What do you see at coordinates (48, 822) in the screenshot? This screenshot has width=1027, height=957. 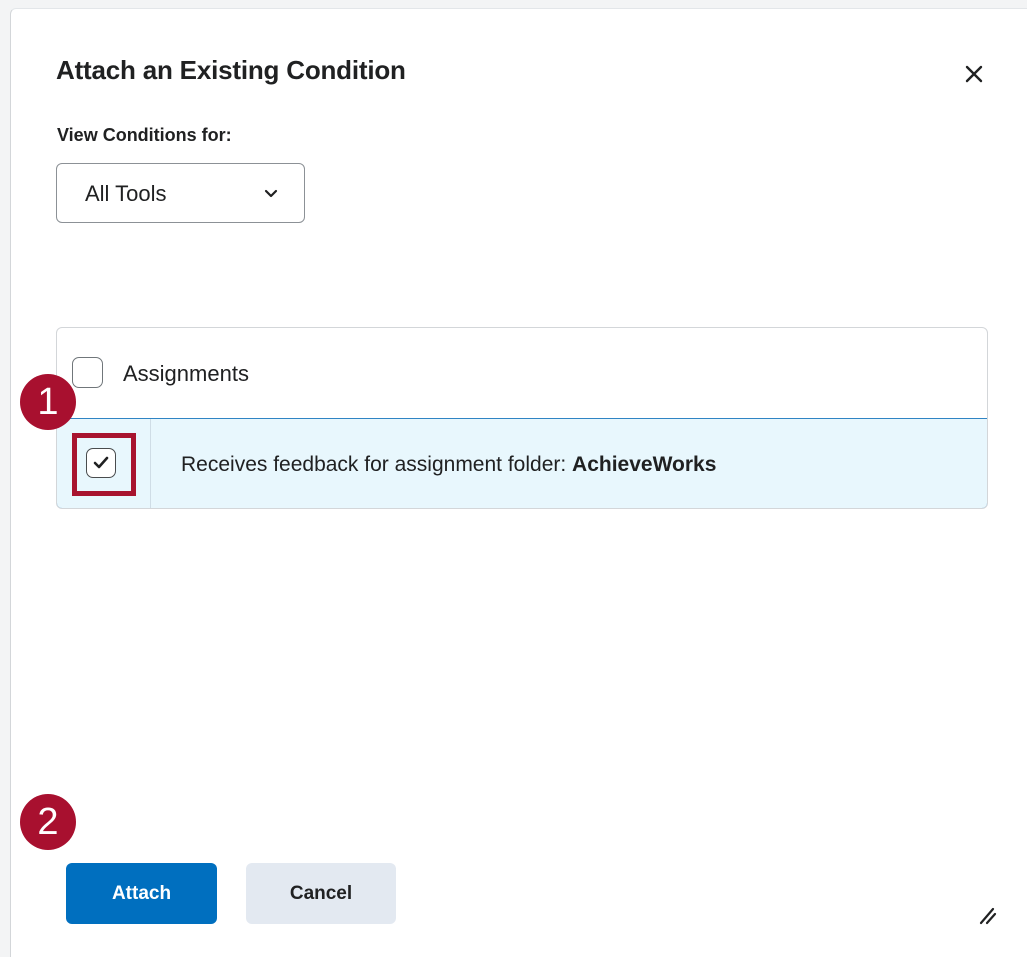 I see `step-2-badge: 2` at bounding box center [48, 822].